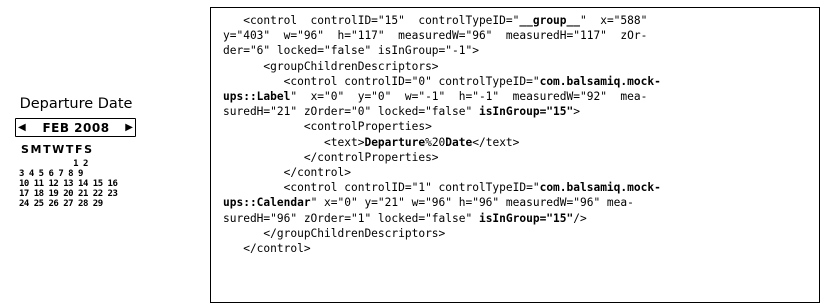  I want to click on code-text: %20, so click(435, 142).